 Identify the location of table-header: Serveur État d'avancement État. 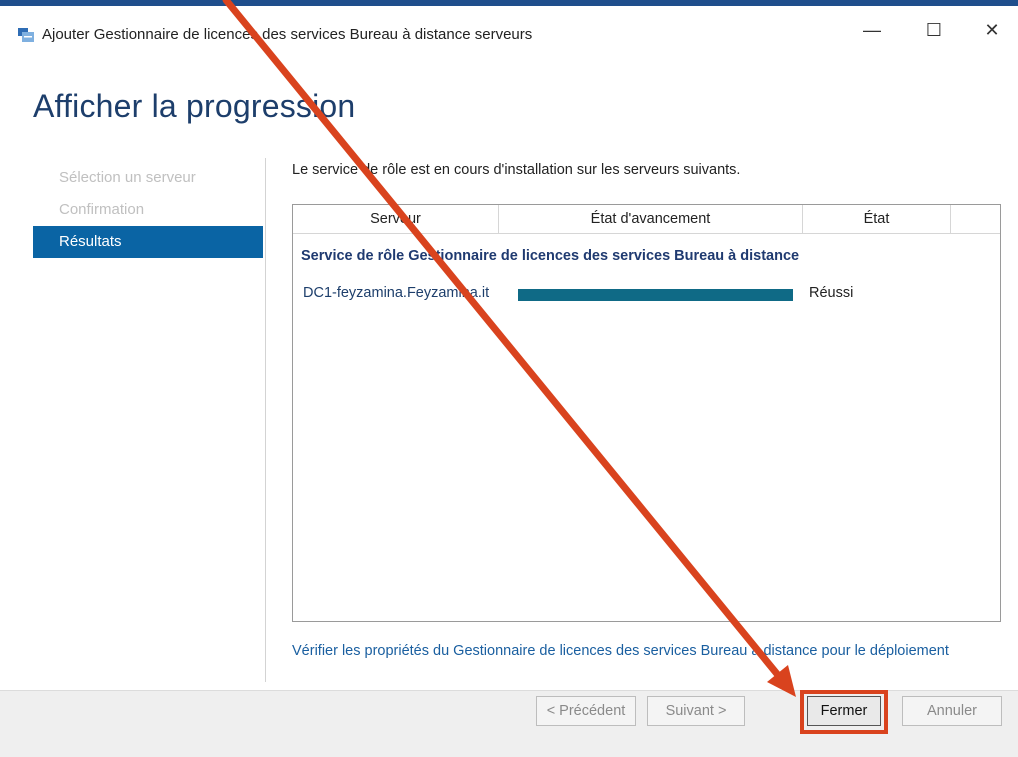
(646, 219).